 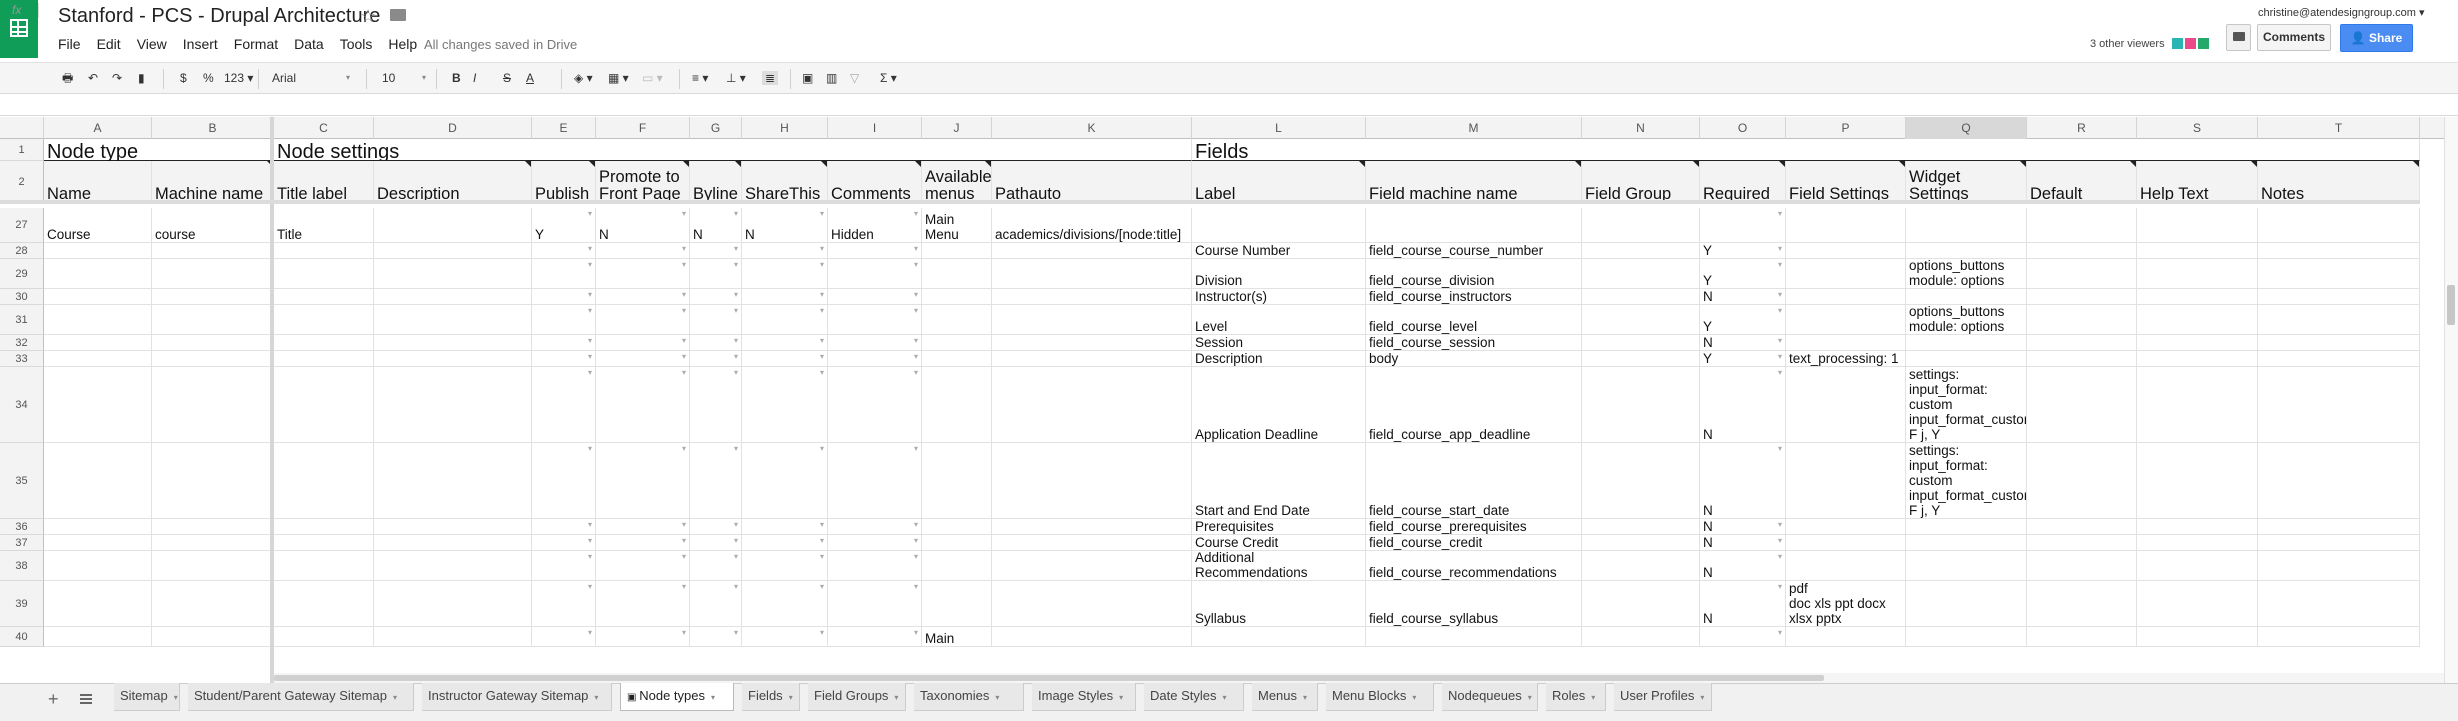 I want to click on cell-e33: ▾, so click(x=564, y=359).